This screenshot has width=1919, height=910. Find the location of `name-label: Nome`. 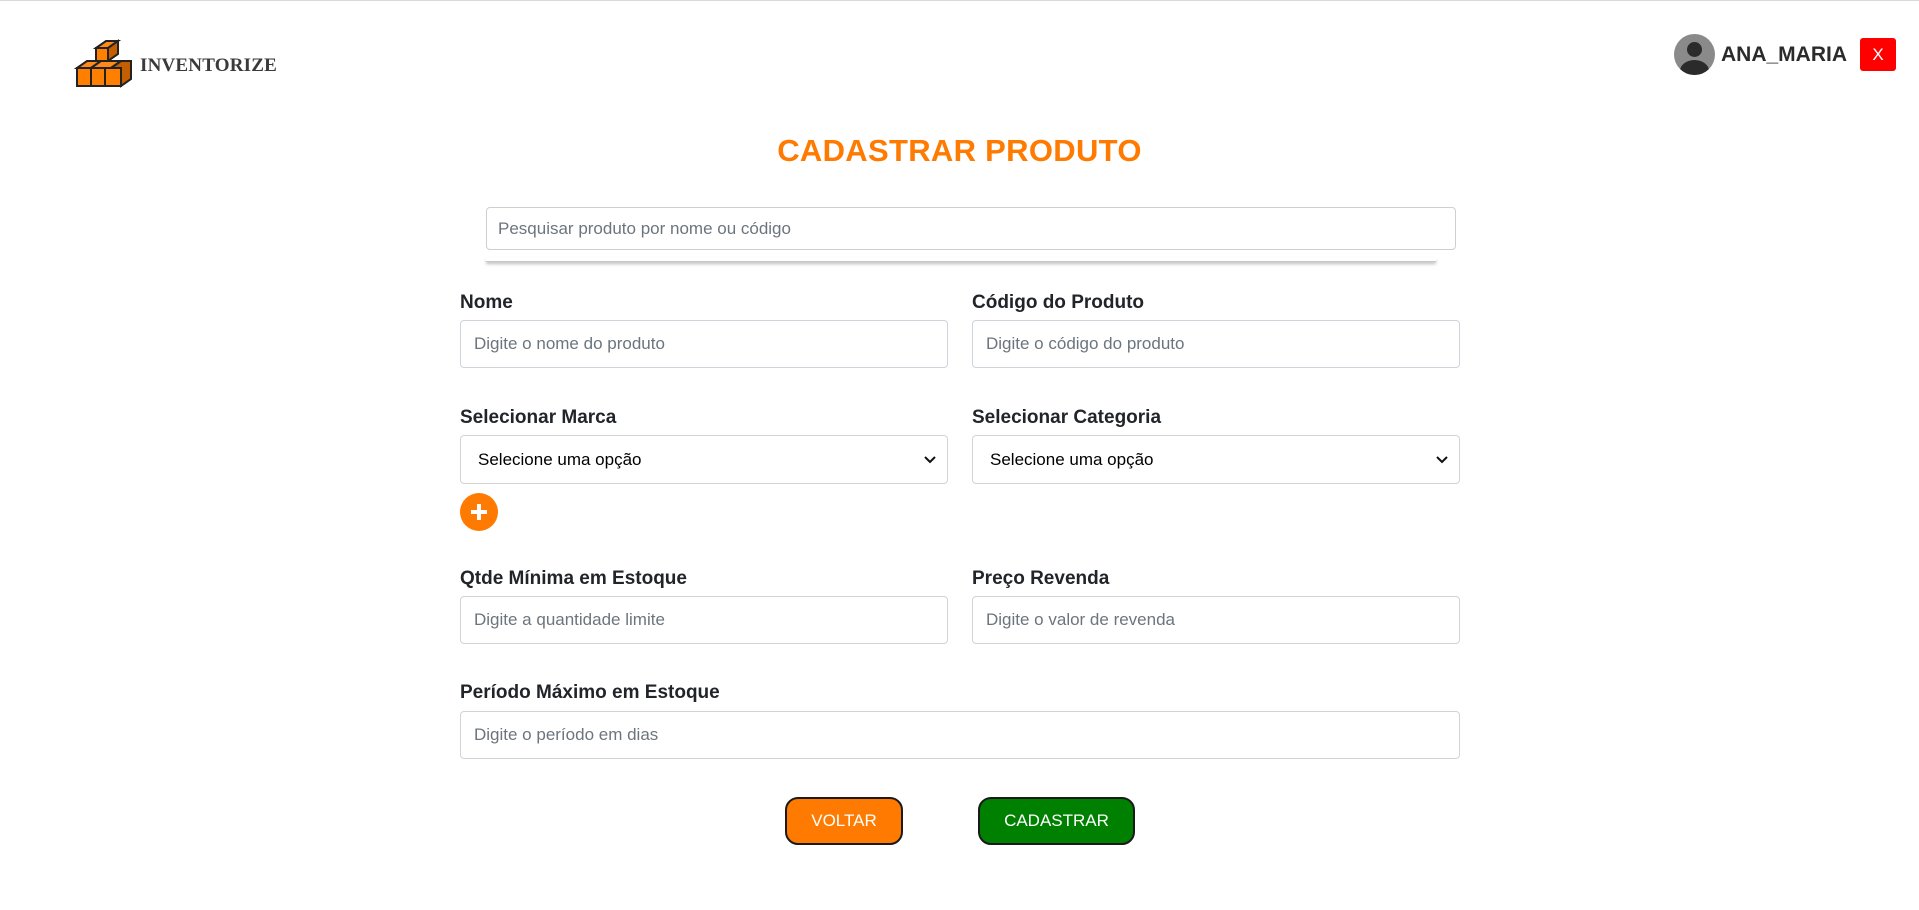

name-label: Nome is located at coordinates (486, 302).